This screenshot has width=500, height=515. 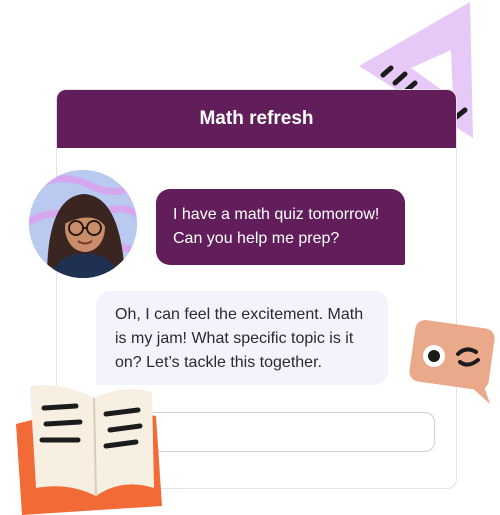 I want to click on open-book-icon, so click(x=89, y=450).